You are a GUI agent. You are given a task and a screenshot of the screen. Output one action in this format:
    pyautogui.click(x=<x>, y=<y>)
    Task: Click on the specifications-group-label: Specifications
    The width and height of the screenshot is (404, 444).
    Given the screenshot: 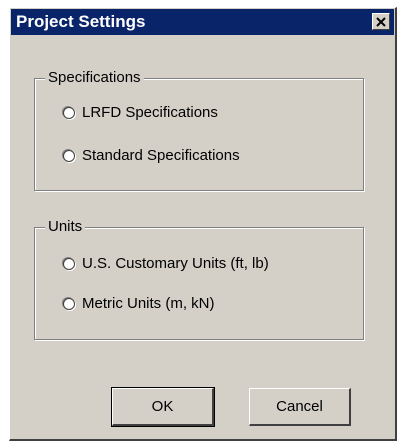 What is the action you would take?
    pyautogui.click(x=94, y=77)
    